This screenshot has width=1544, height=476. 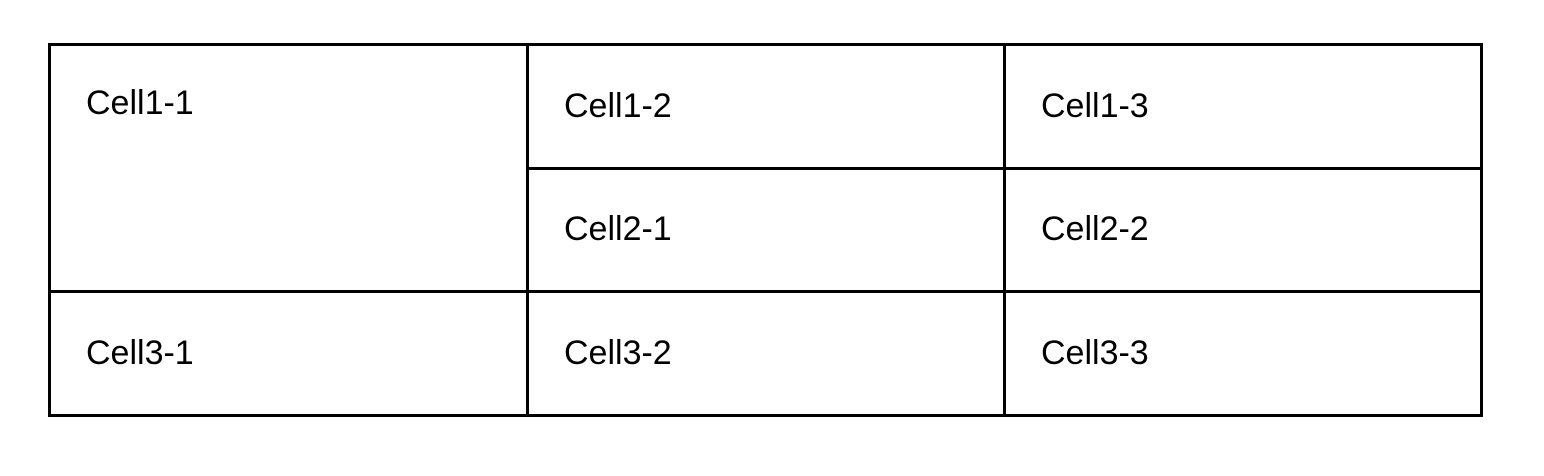 What do you see at coordinates (288, 353) in the screenshot?
I see `table-cell: Cell3-1` at bounding box center [288, 353].